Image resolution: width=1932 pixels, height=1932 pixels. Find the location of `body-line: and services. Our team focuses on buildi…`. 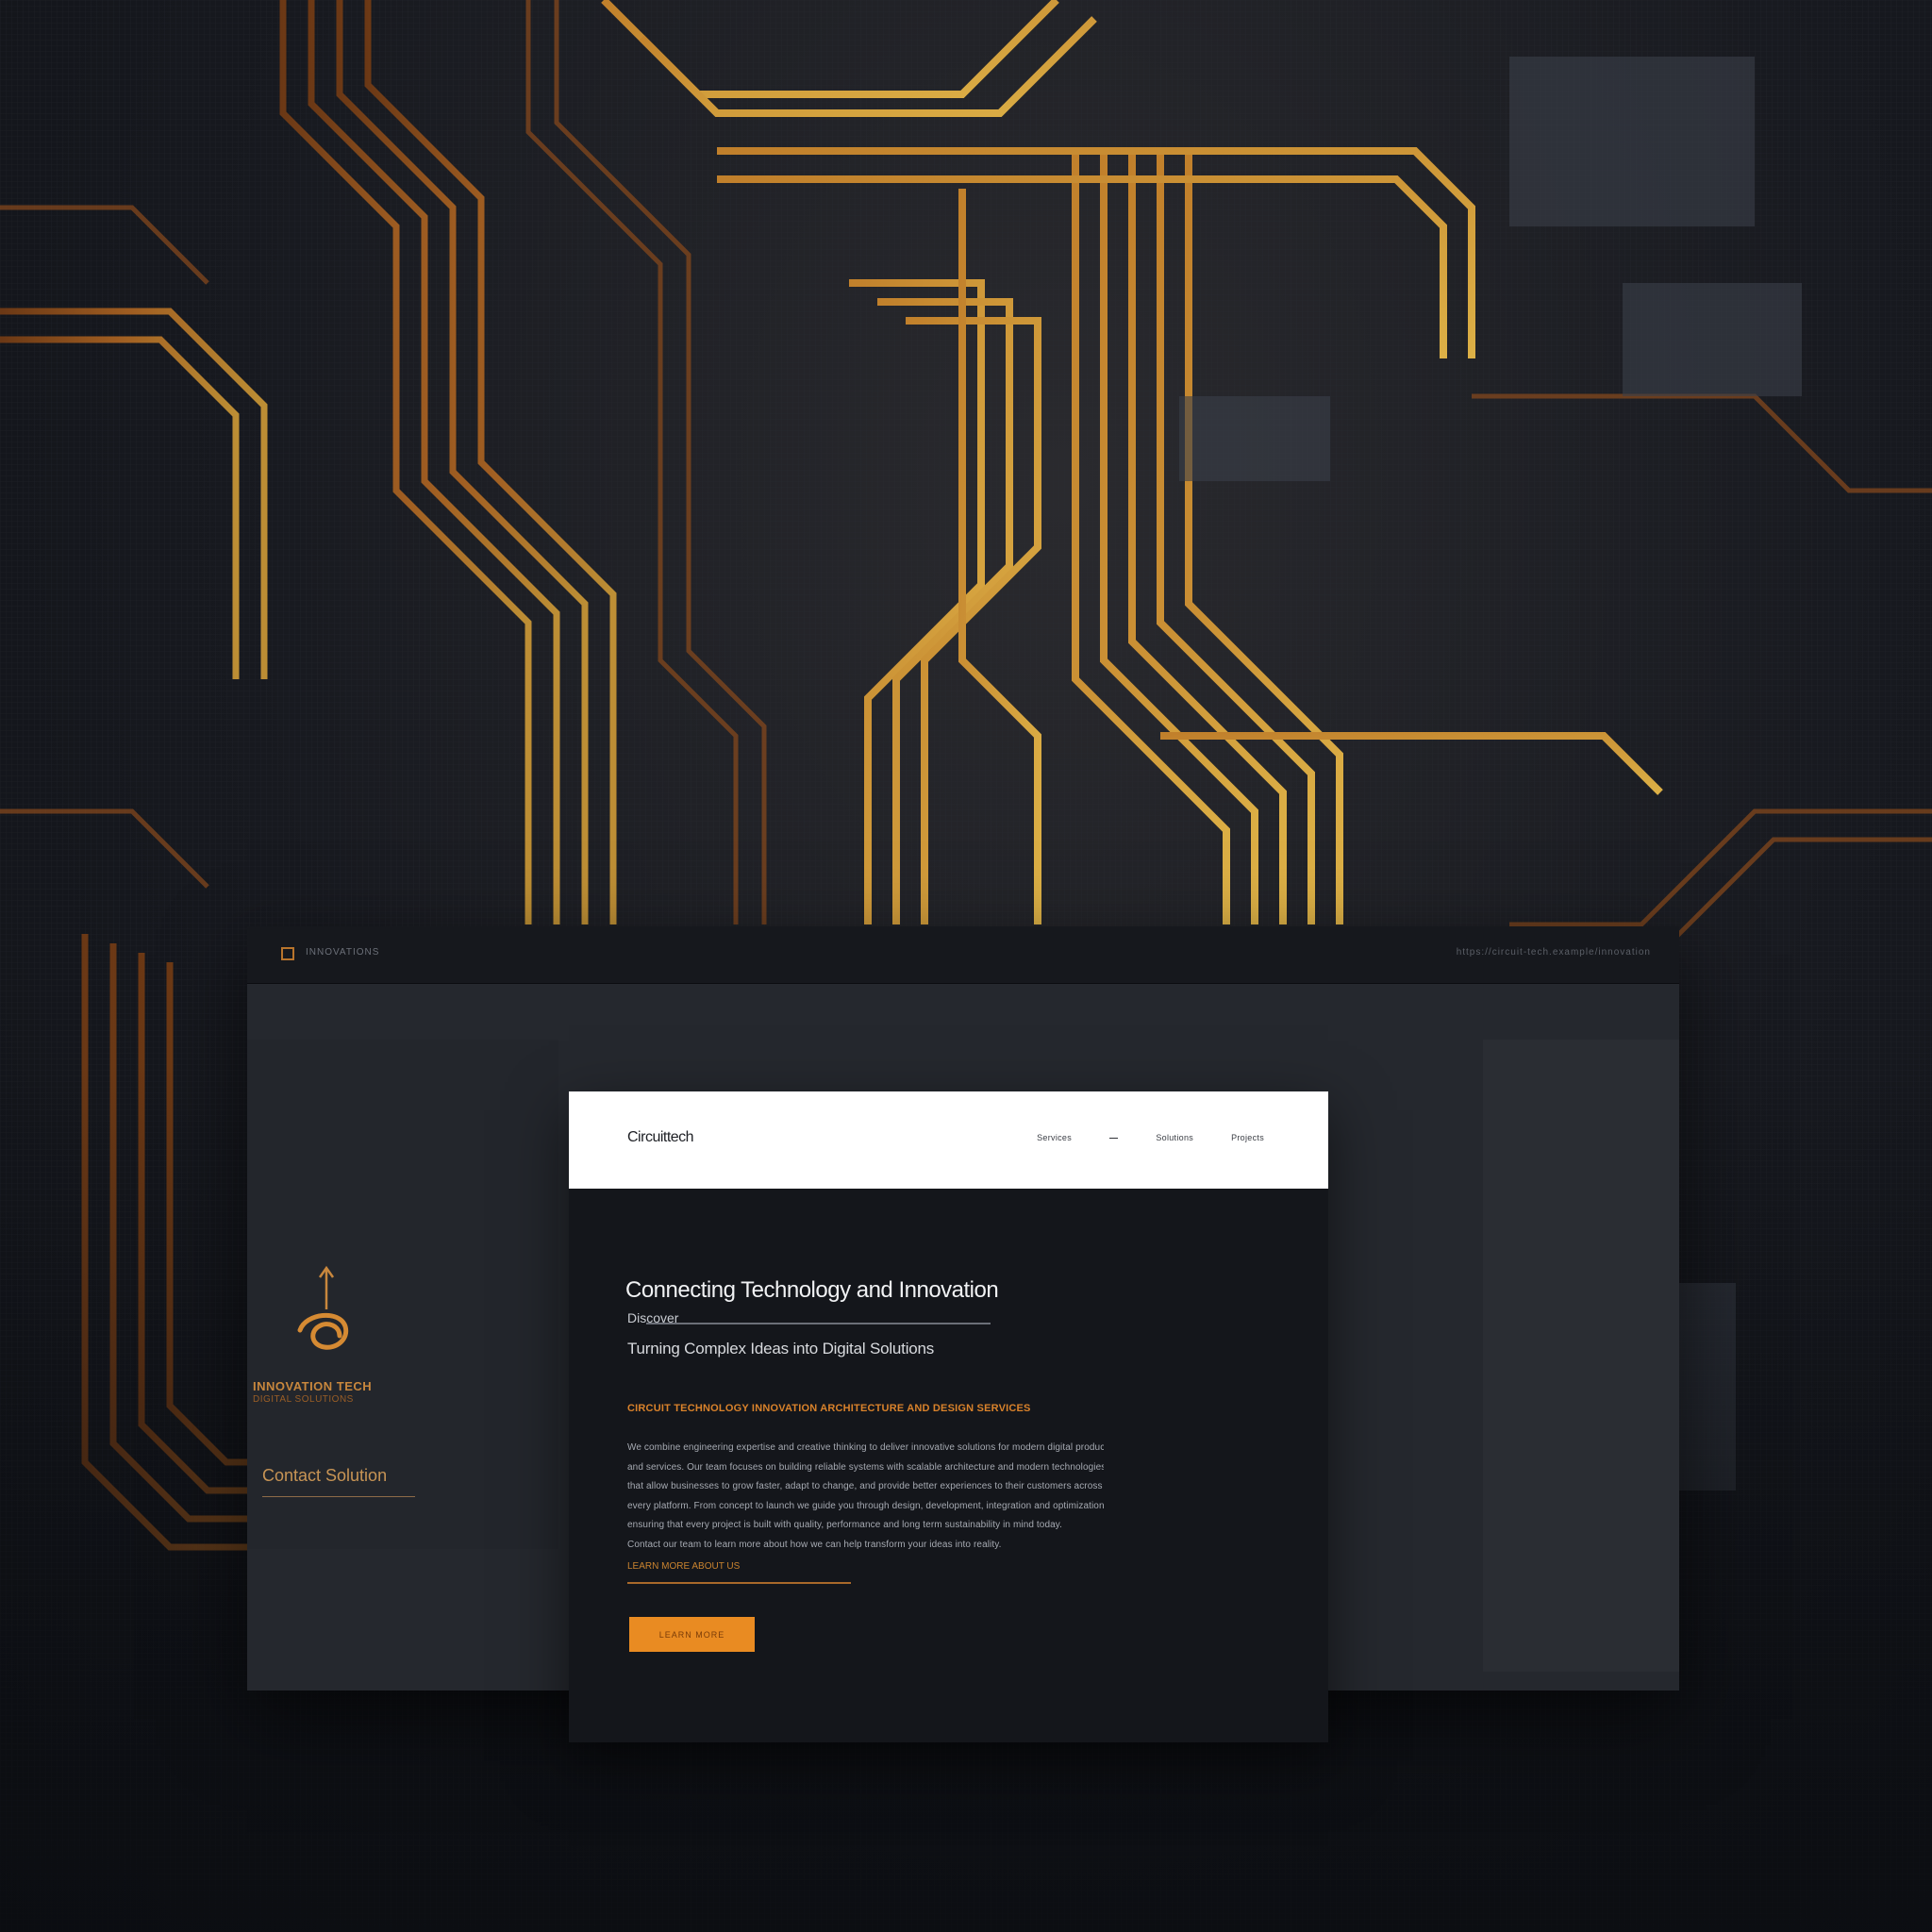

body-line: and services. Our team focuses on buildi… is located at coordinates (866, 1467).